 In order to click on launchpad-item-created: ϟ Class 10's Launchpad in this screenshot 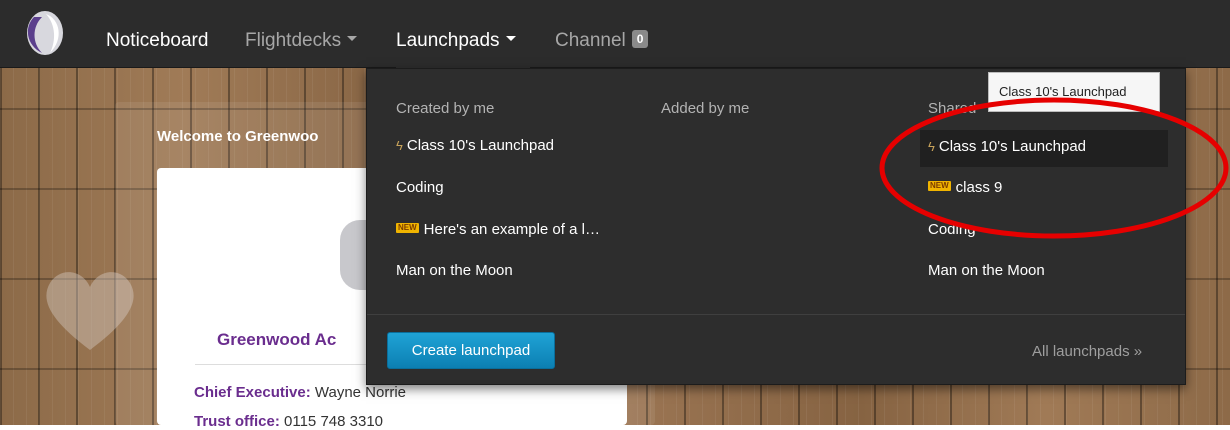, I will do `click(475, 145)`.